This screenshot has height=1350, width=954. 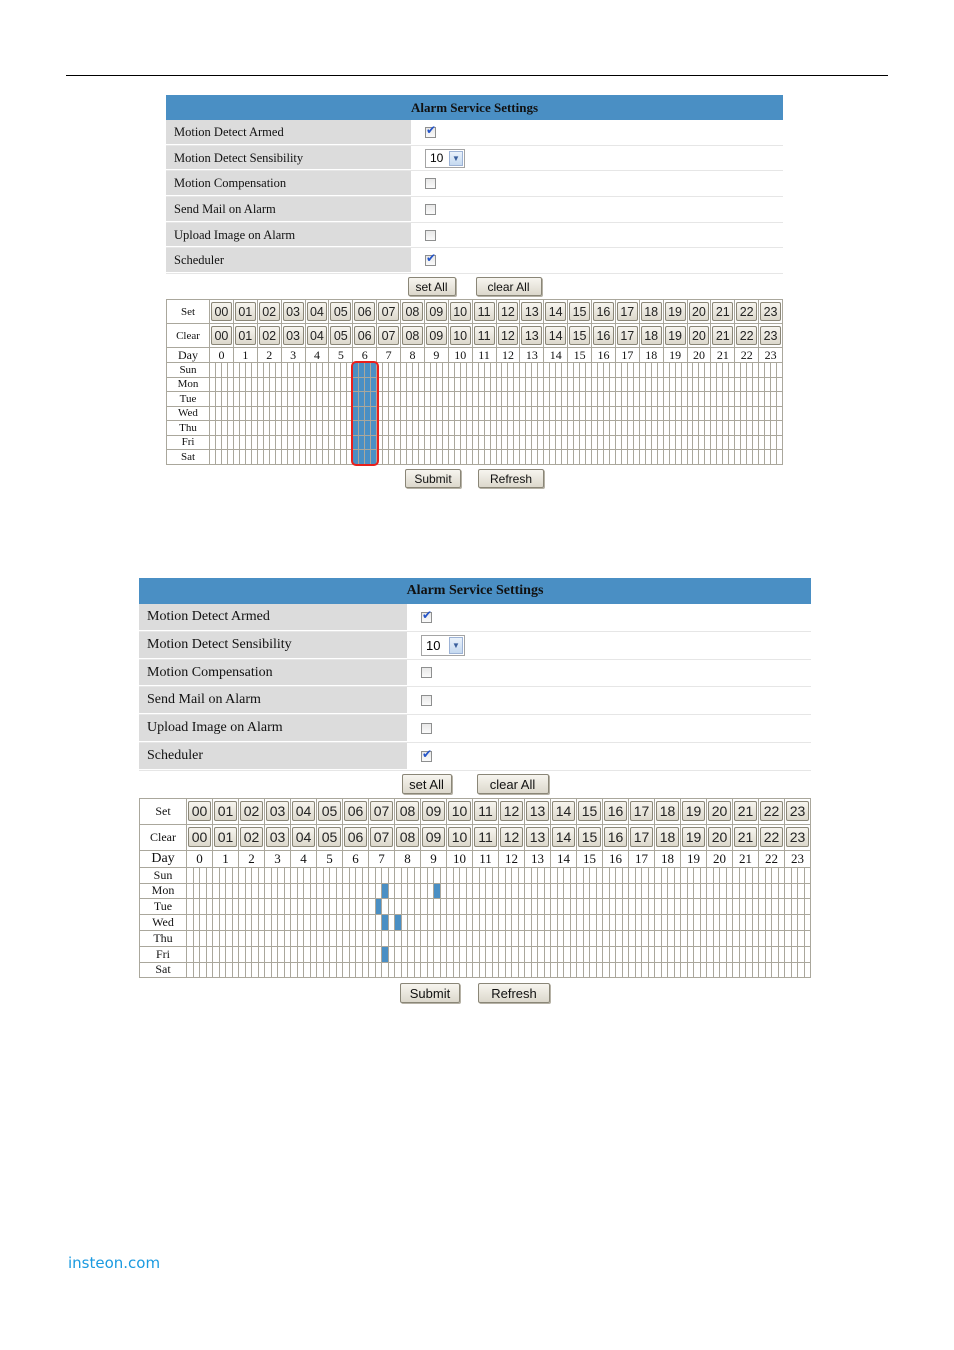 I want to click on clear-hour-21-button: 21, so click(x=745, y=837).